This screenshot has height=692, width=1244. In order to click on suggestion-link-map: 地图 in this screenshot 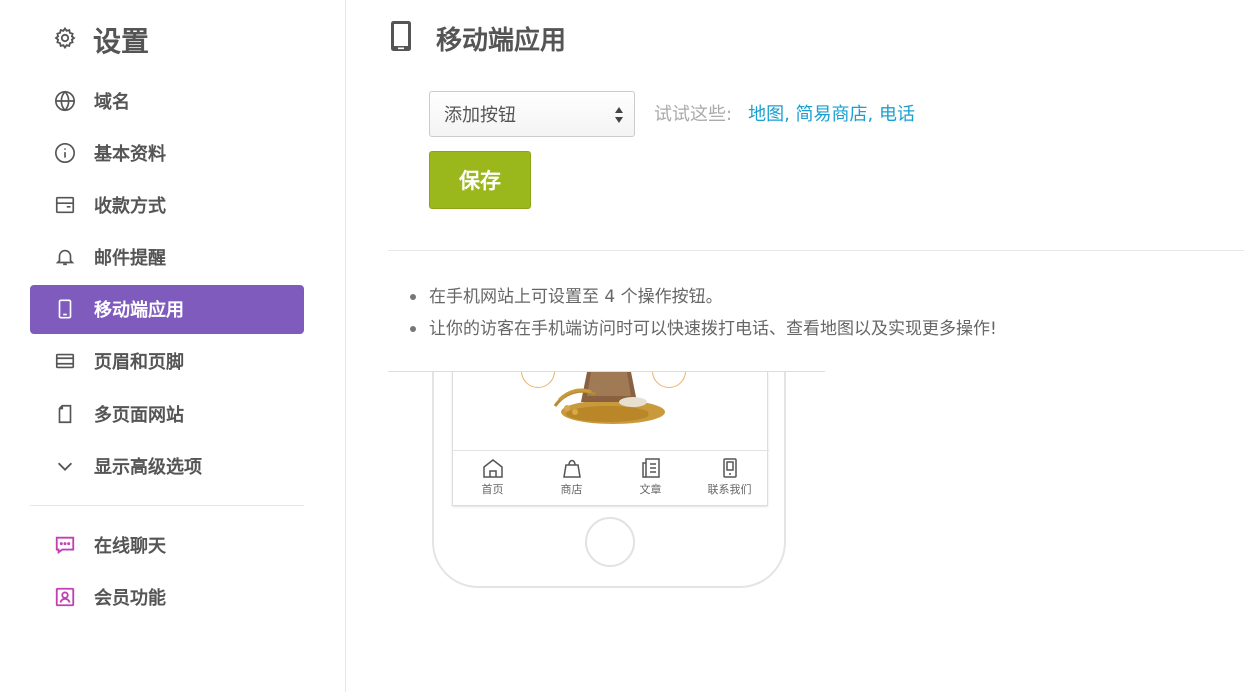, I will do `click(766, 114)`.